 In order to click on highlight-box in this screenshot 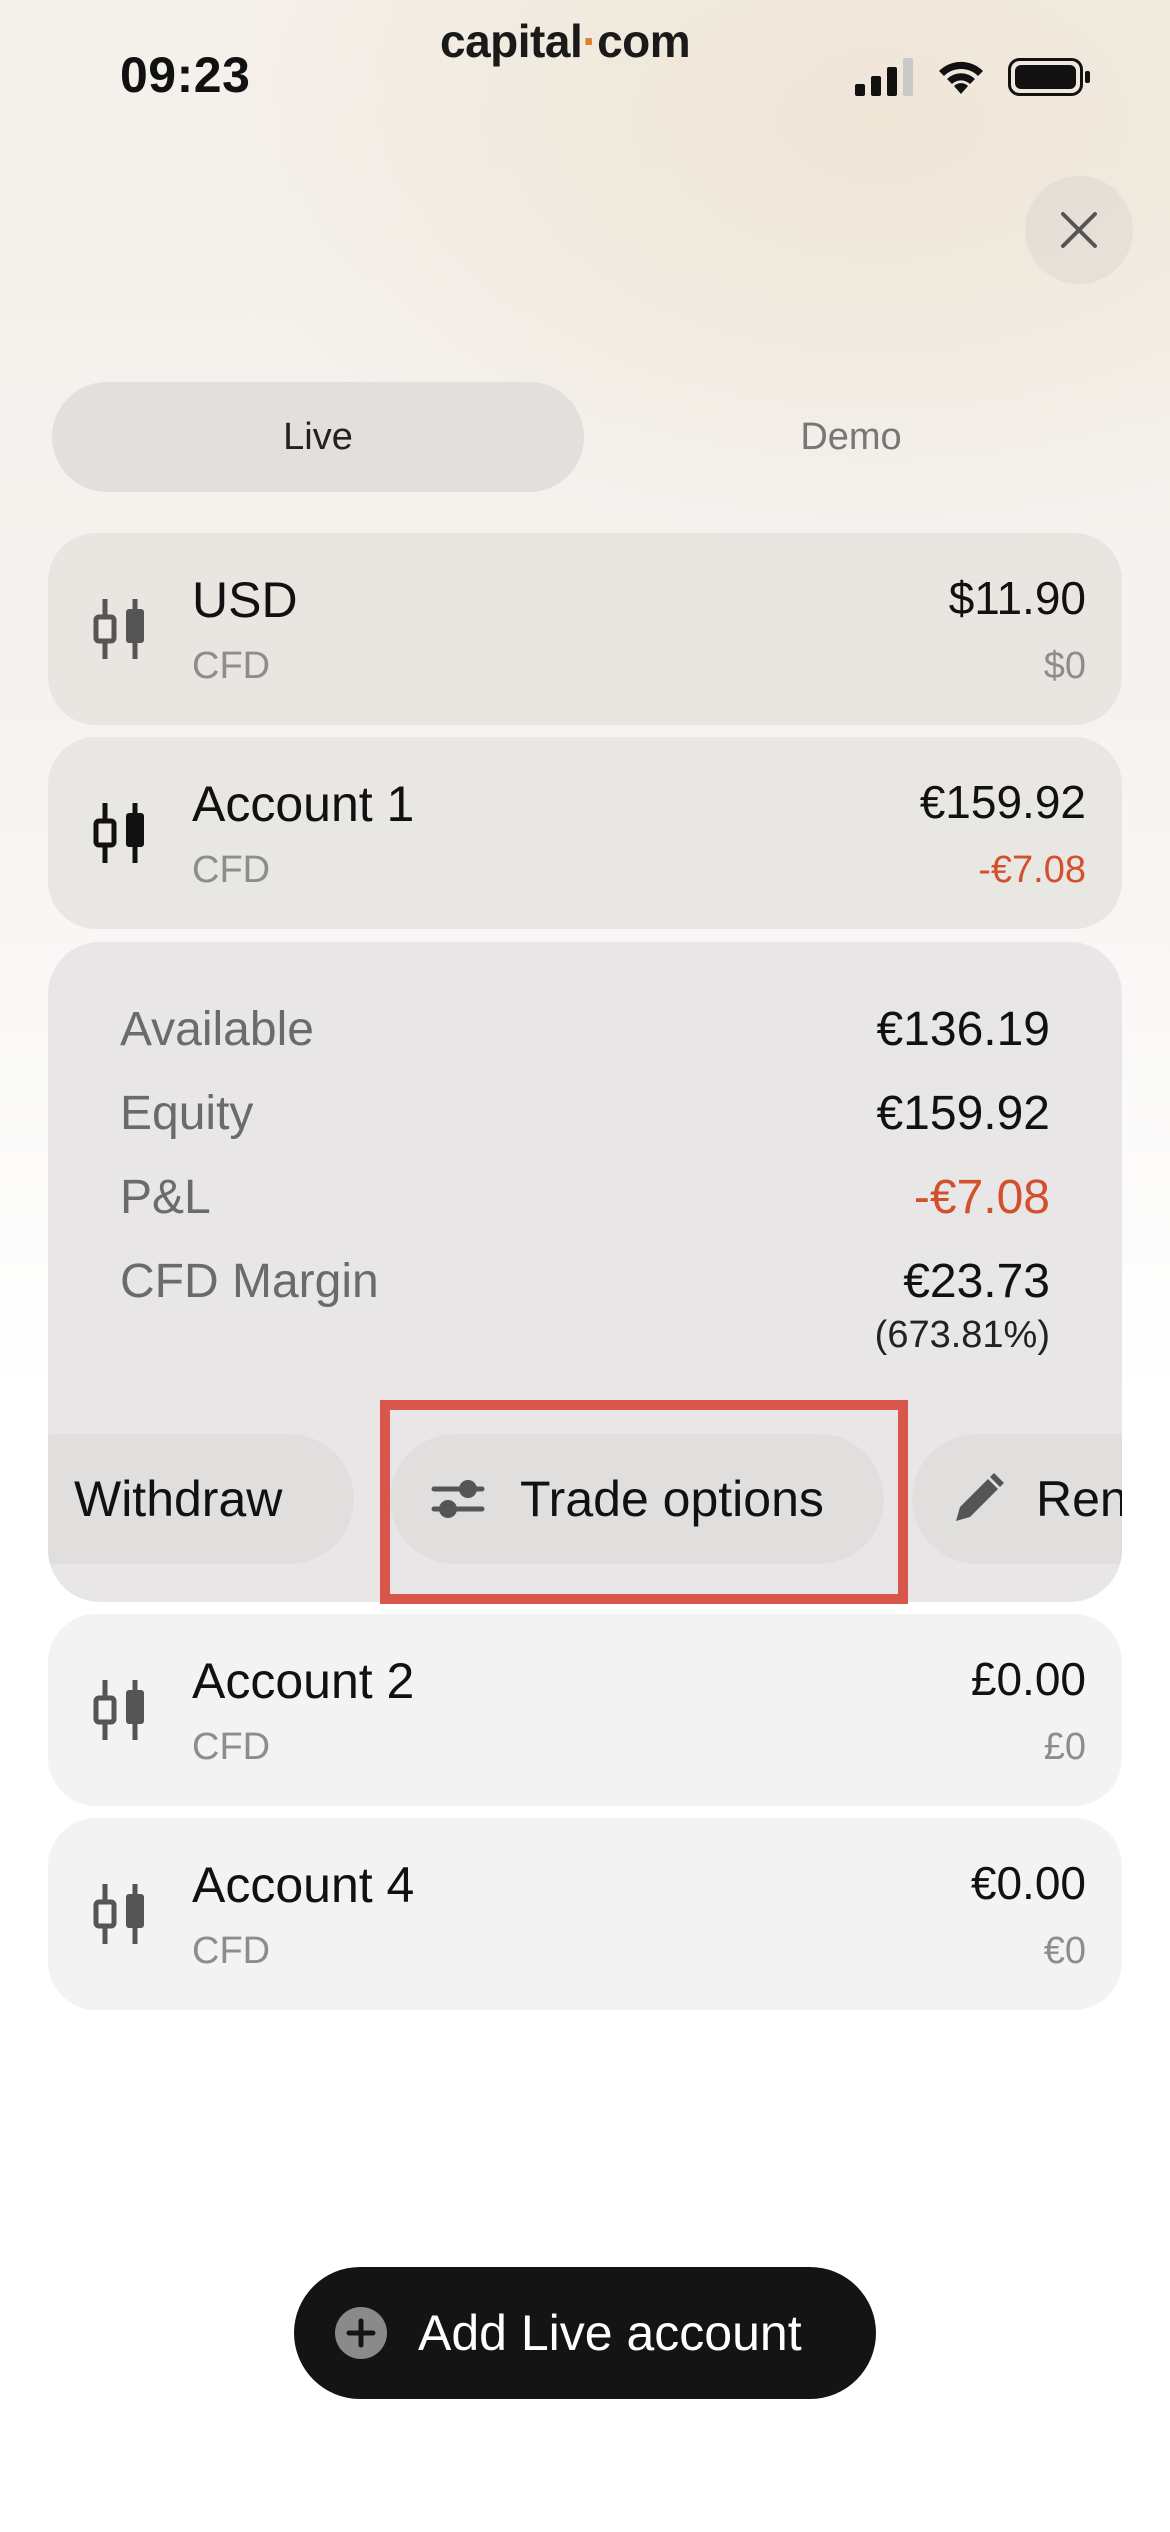, I will do `click(644, 1502)`.